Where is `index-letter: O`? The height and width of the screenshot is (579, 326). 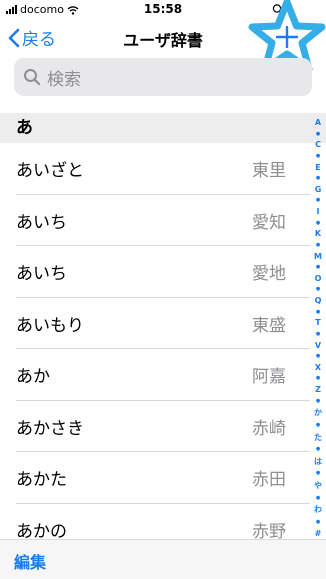 index-letter: O is located at coordinates (318, 278).